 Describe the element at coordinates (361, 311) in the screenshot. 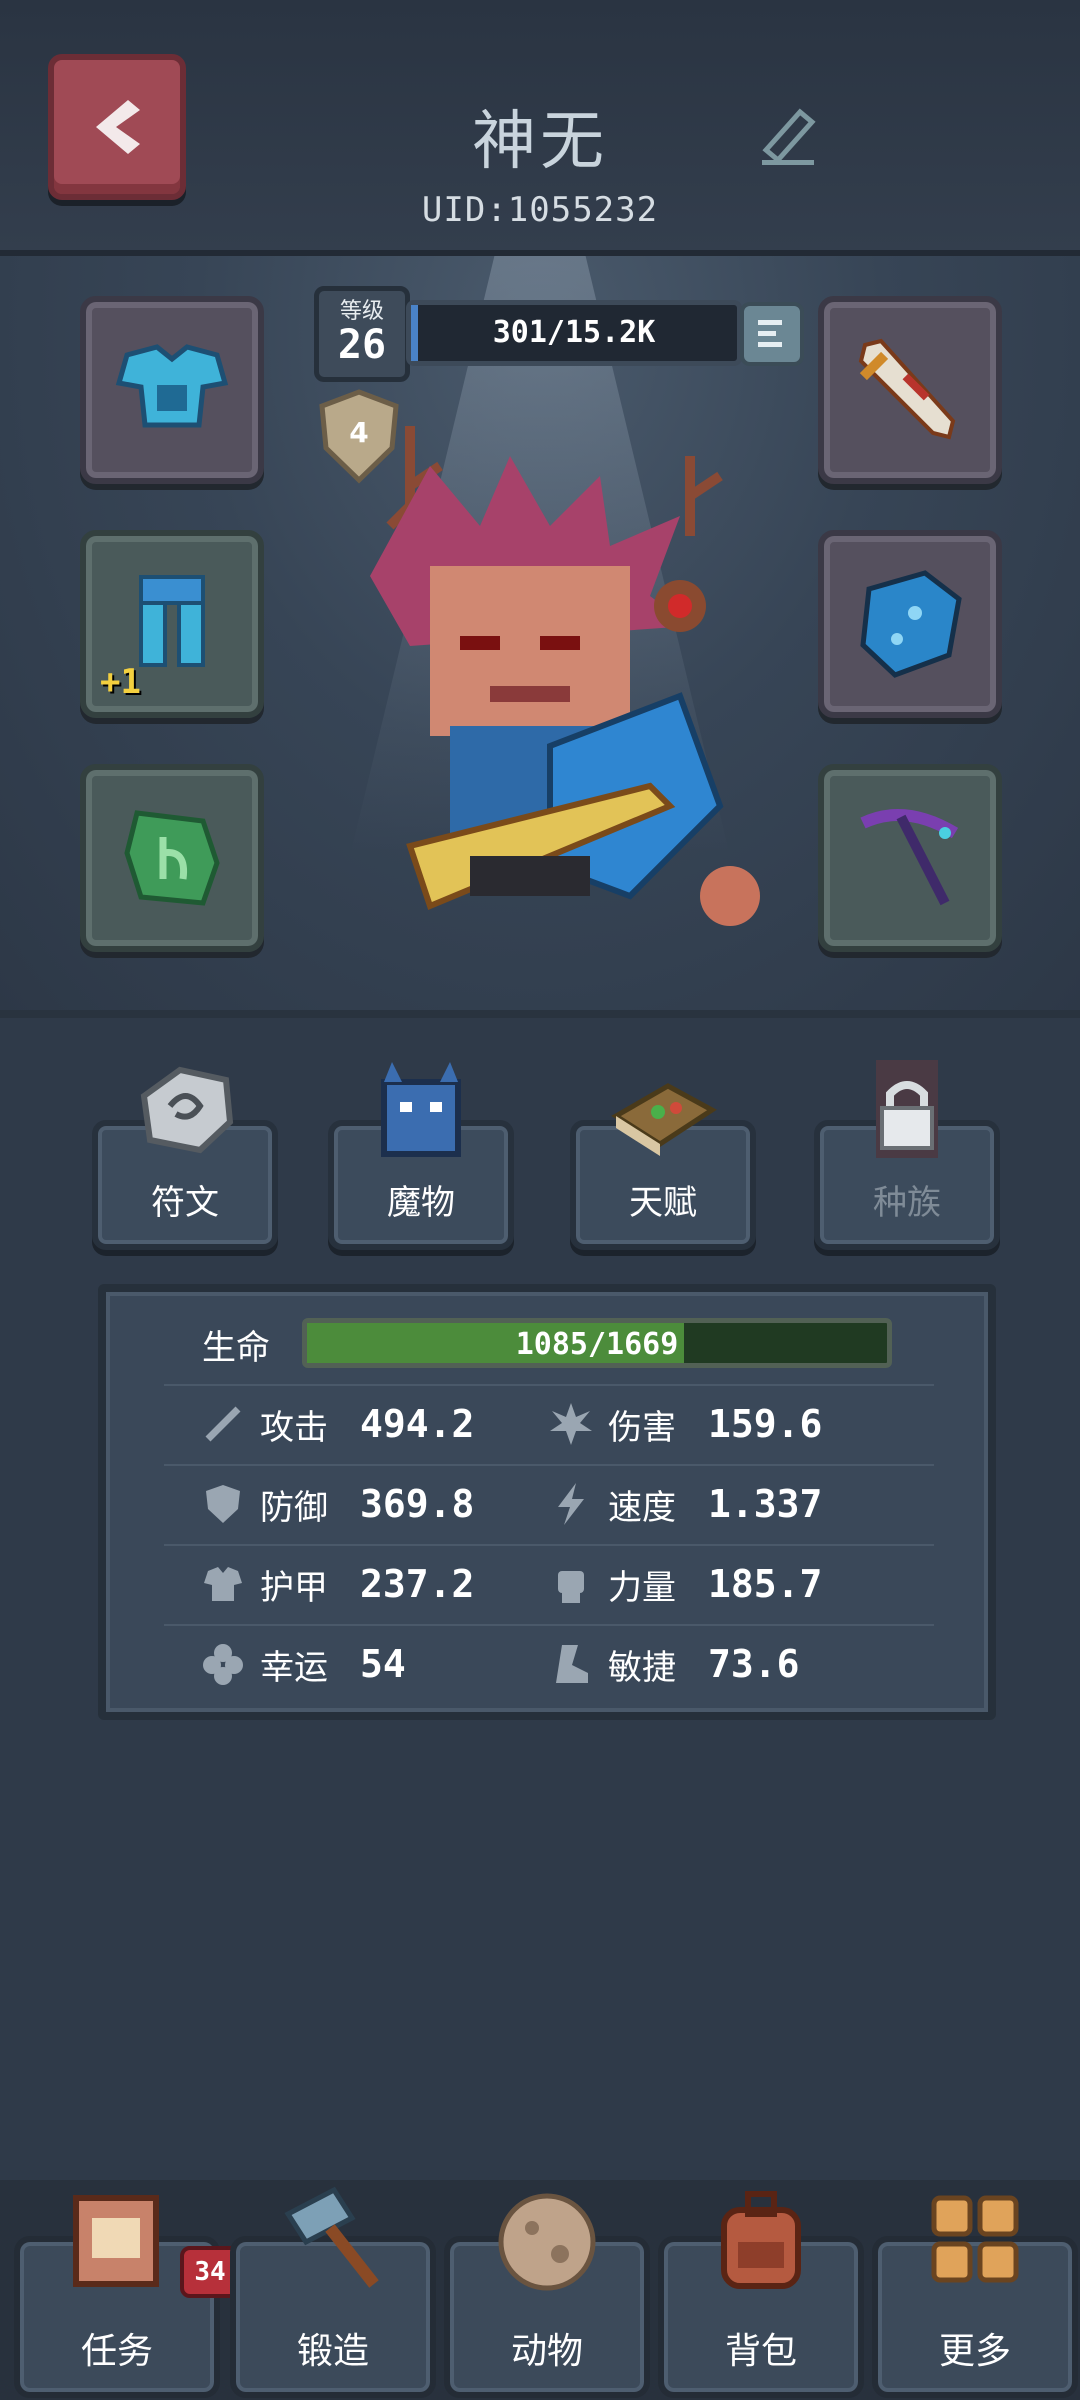

I see `level-label: 等级` at that location.